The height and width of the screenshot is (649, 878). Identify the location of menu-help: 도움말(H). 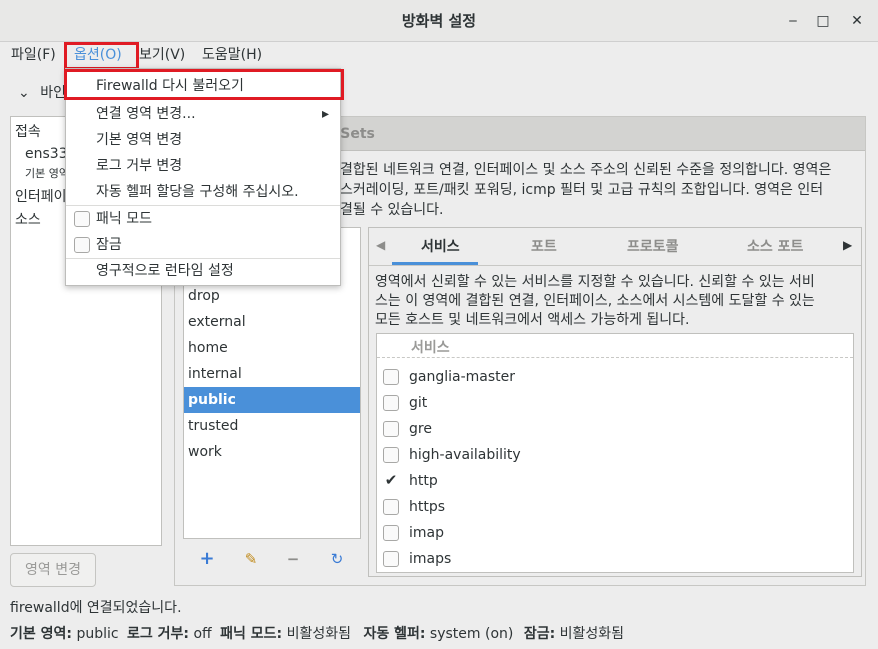
(232, 55).